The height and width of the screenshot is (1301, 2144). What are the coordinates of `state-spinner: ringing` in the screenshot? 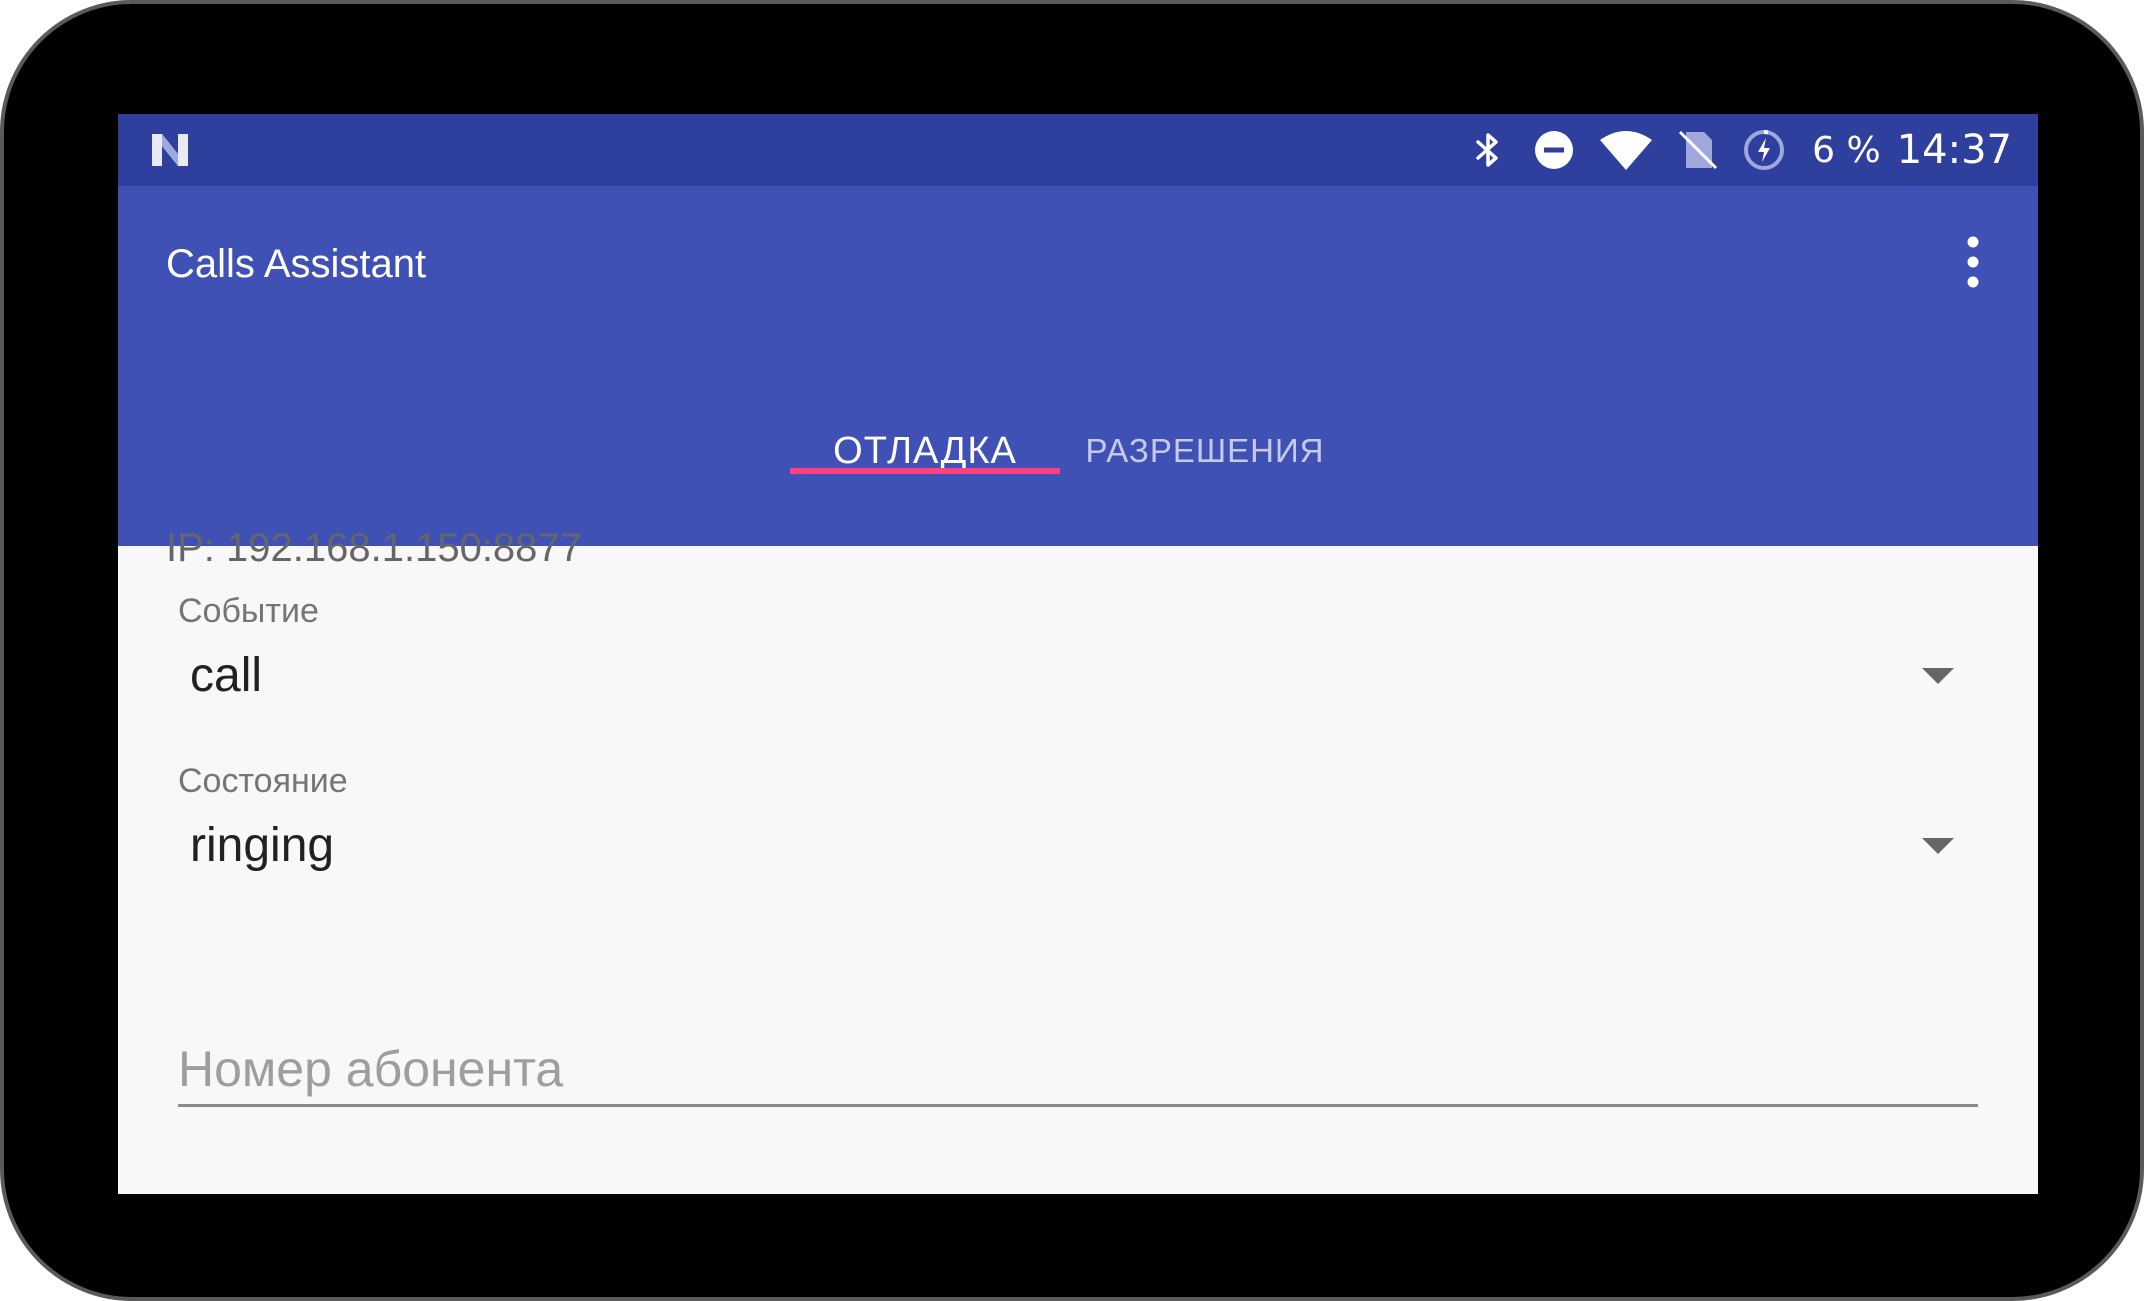 It's located at (1078, 846).